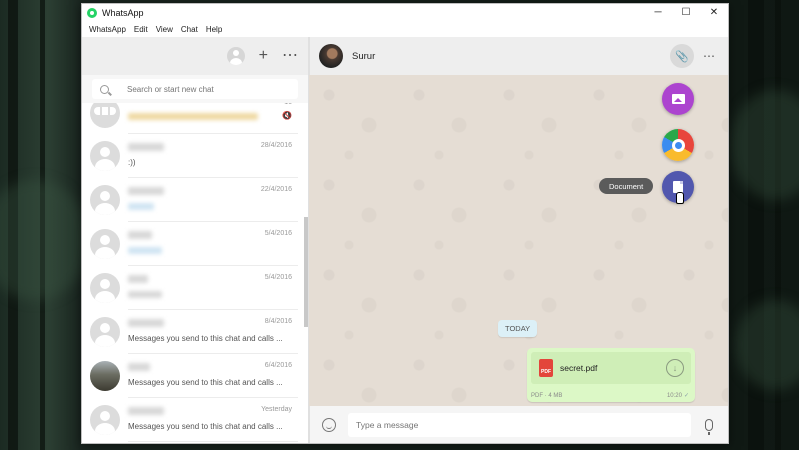 The image size is (799, 450). I want to click on chat-preview: :)), so click(132, 162).